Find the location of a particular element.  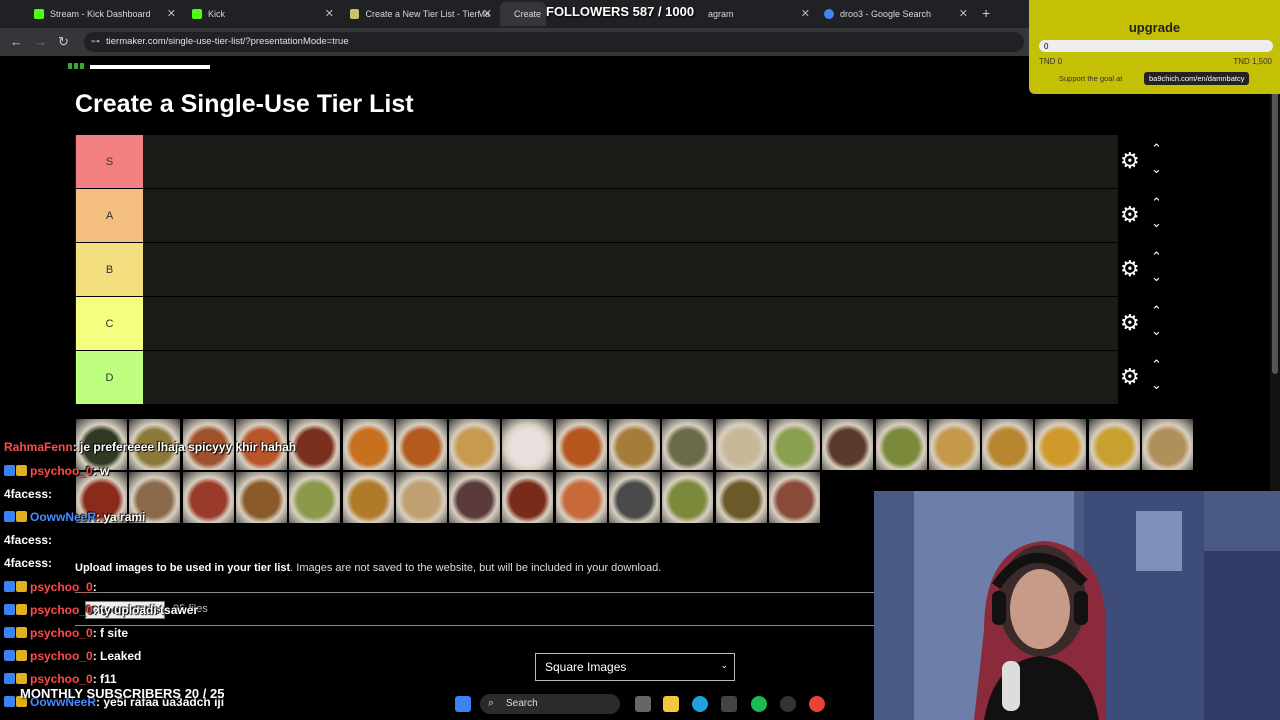

chat-username: OowwNeeR is located at coordinates (63, 517).